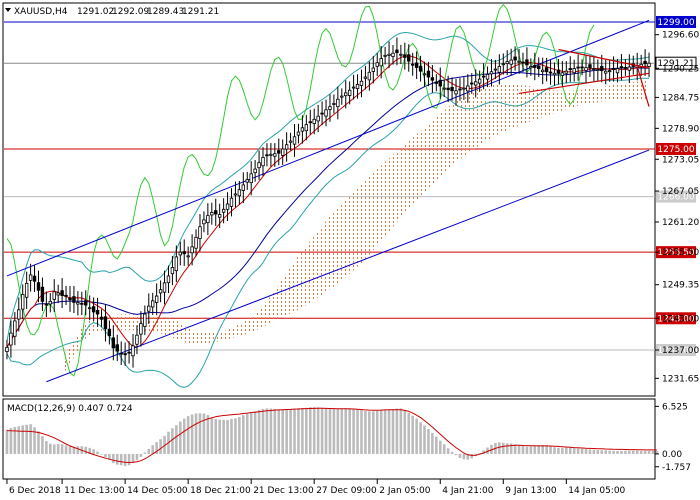  I want to click on time-tick-label: 9 Jan 13:00, so click(531, 491).